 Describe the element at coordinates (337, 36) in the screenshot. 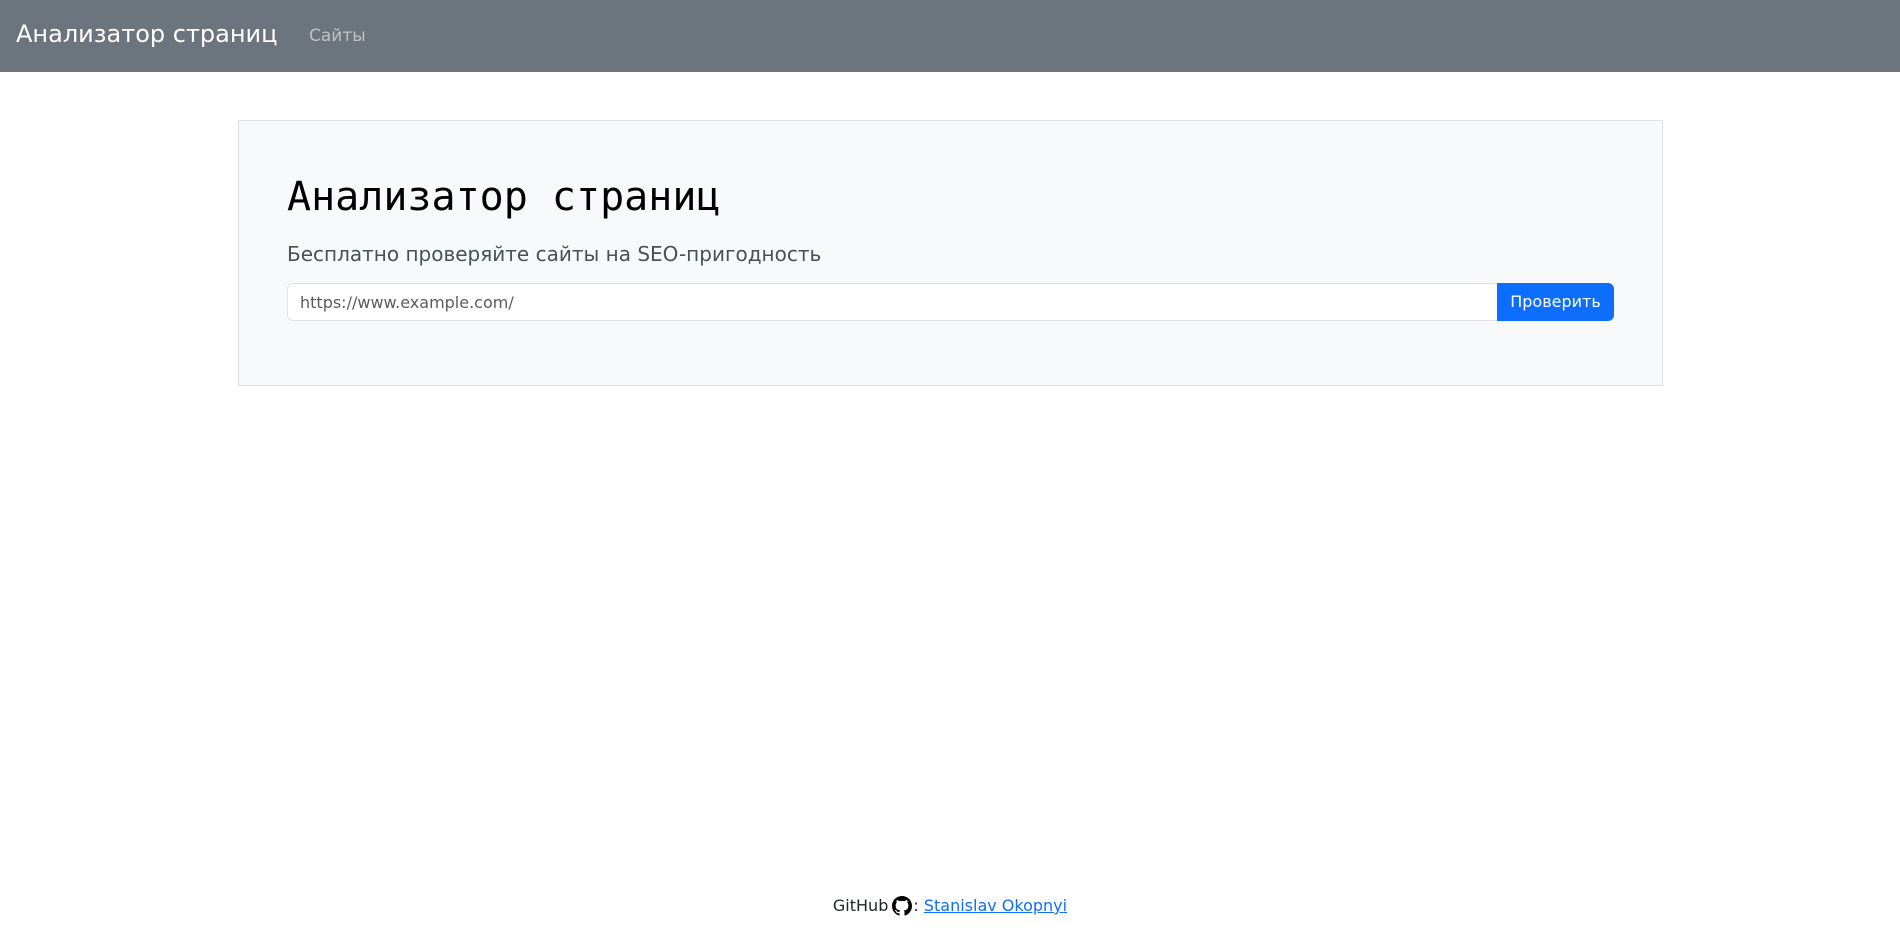

I see `nav-link-sites: Сайты` at that location.